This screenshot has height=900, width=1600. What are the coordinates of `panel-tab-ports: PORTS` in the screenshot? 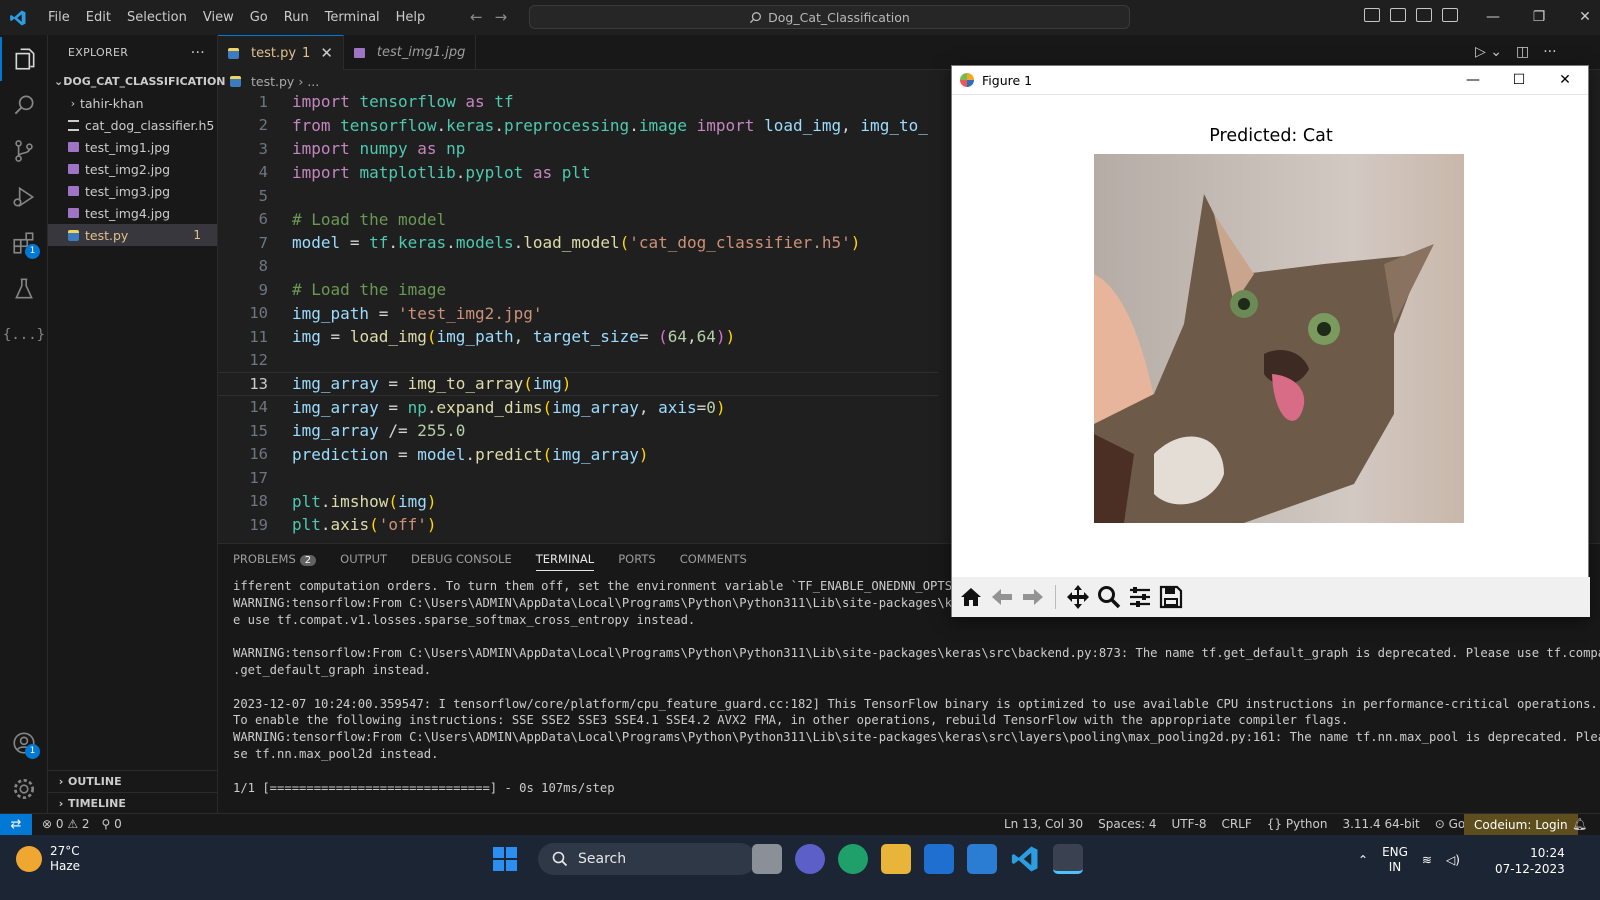 It's located at (636, 561).